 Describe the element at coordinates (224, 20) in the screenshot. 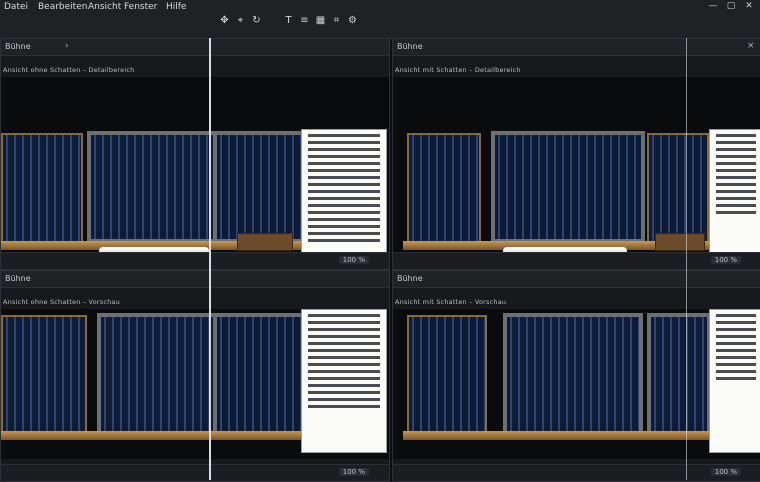

I see `move-icon: ✥` at that location.